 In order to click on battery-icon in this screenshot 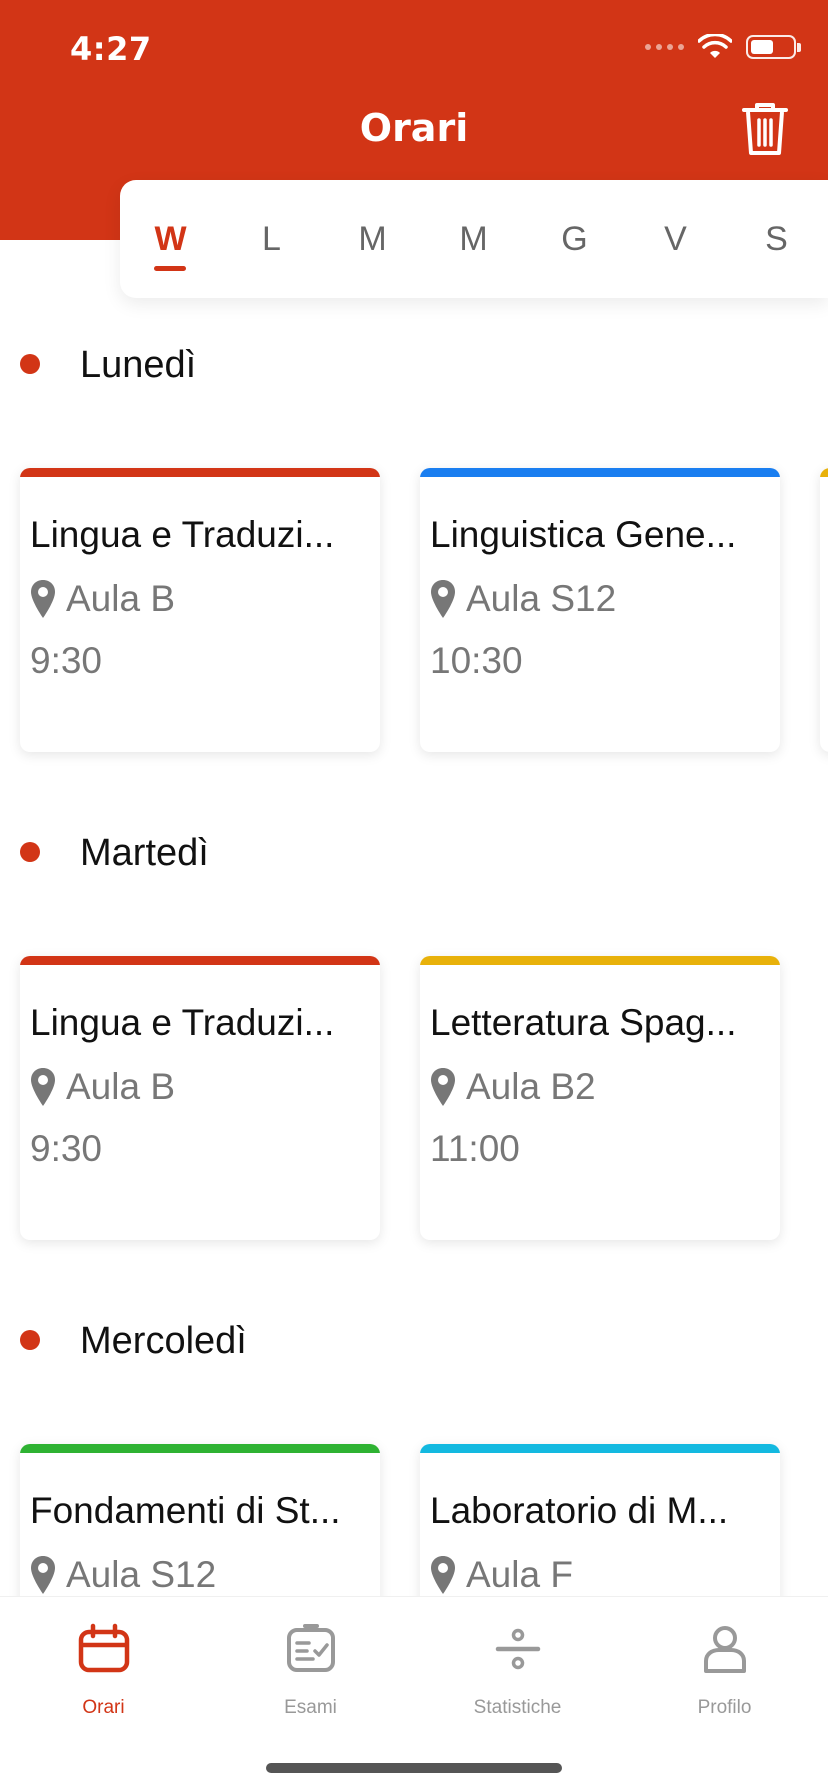, I will do `click(773, 47)`.